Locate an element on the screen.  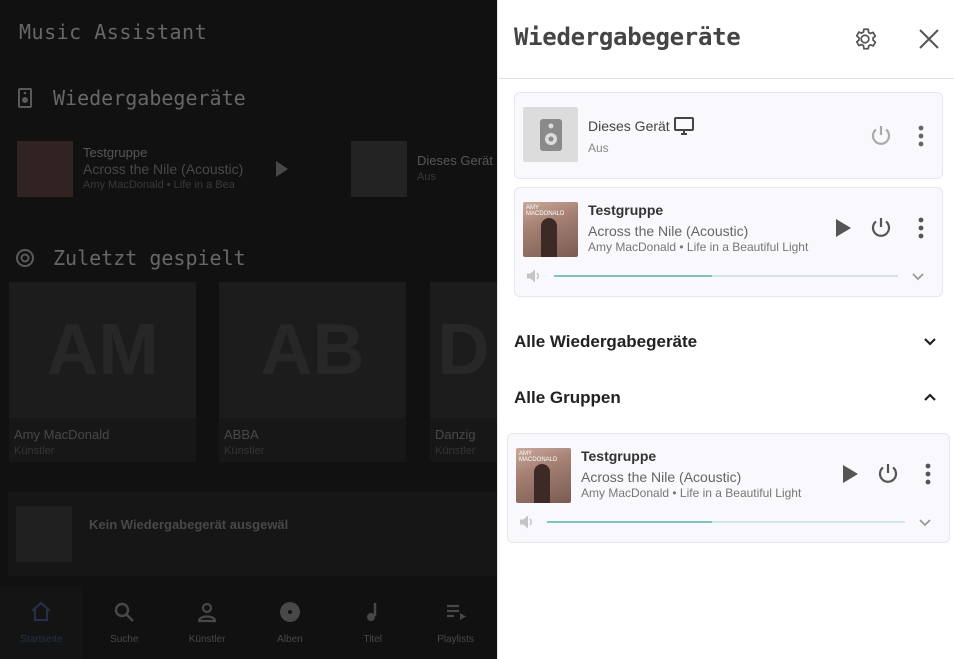
section-title: Alle Wiedergabegeräte is located at coordinates (606, 341).